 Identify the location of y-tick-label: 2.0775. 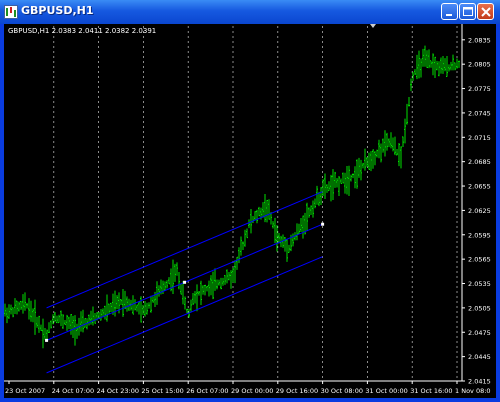
(479, 89).